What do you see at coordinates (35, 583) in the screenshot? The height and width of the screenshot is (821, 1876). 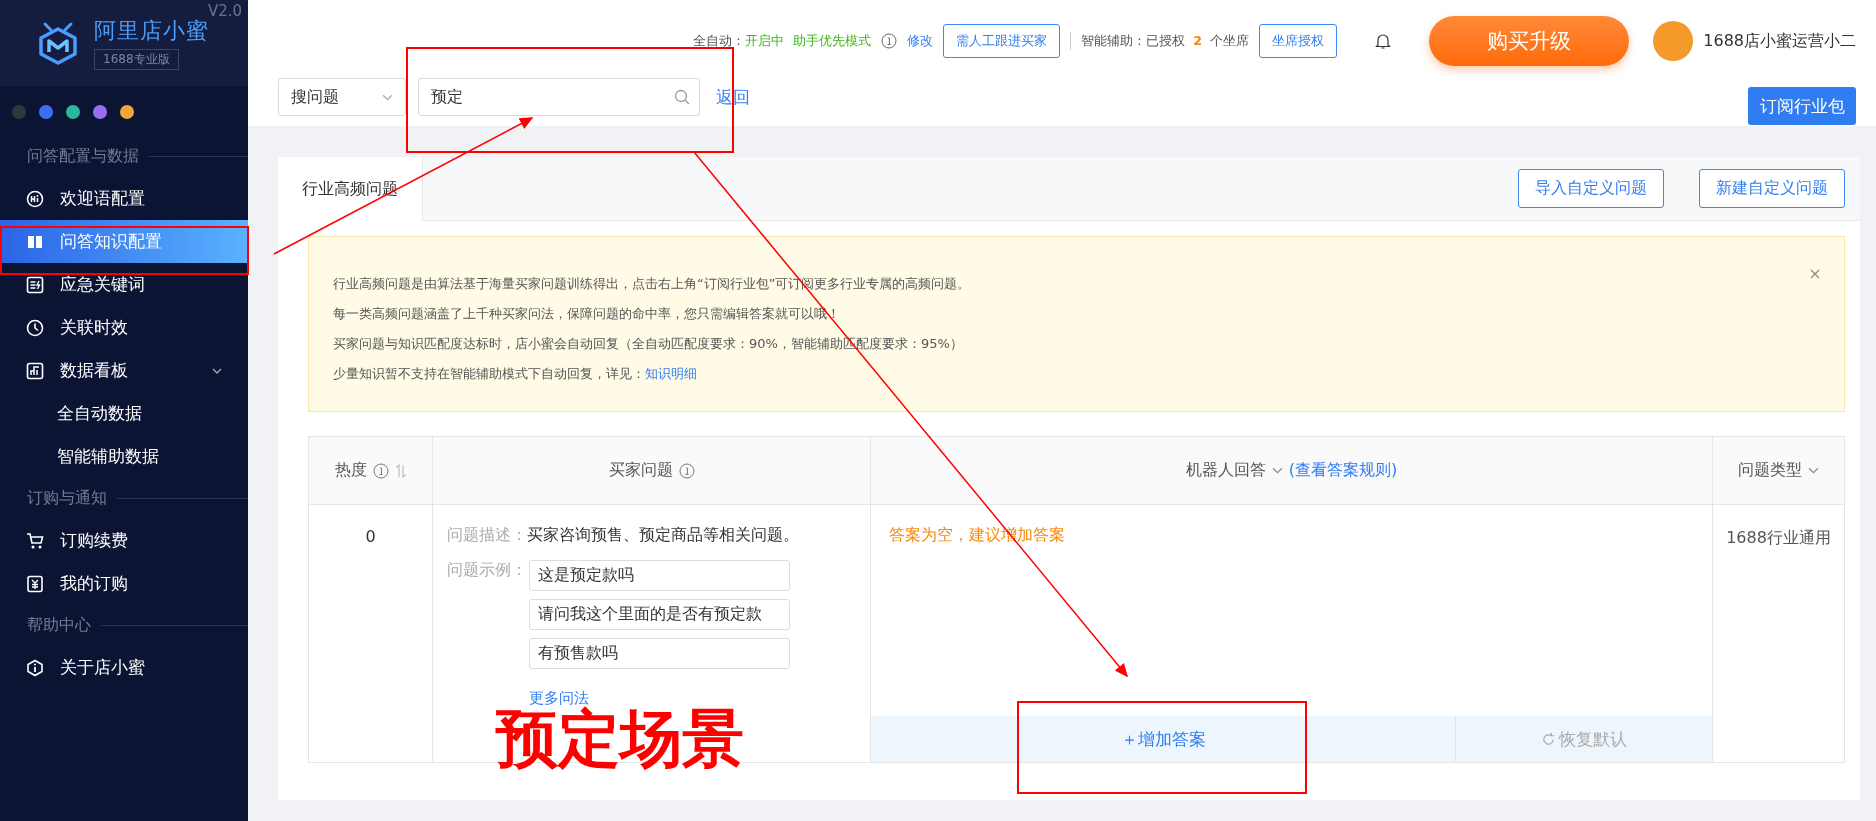 I see `order-icon` at bounding box center [35, 583].